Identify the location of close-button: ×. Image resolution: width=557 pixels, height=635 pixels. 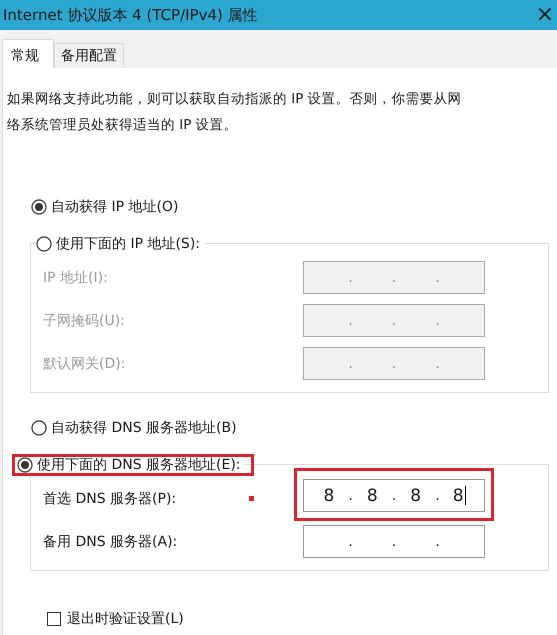
(545, 15).